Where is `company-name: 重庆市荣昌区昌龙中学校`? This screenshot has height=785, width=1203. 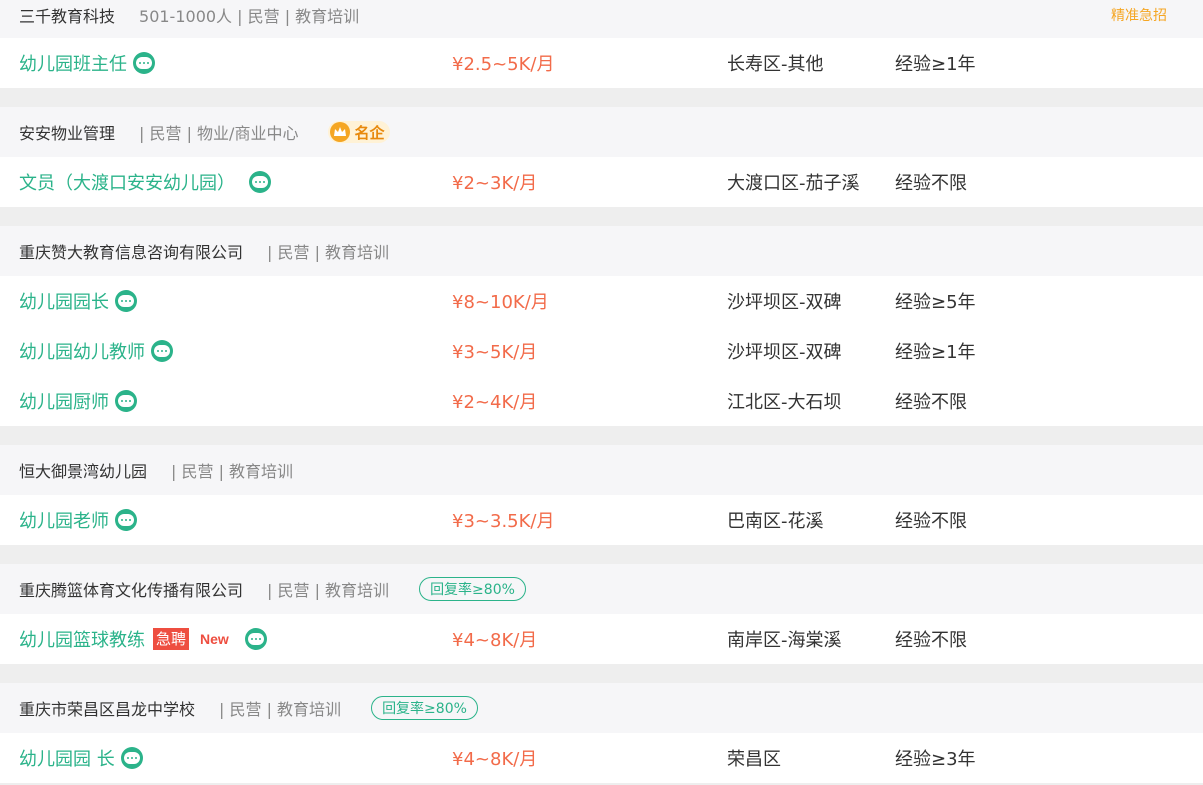 company-name: 重庆市荣昌区昌龙中学校 is located at coordinates (107, 708).